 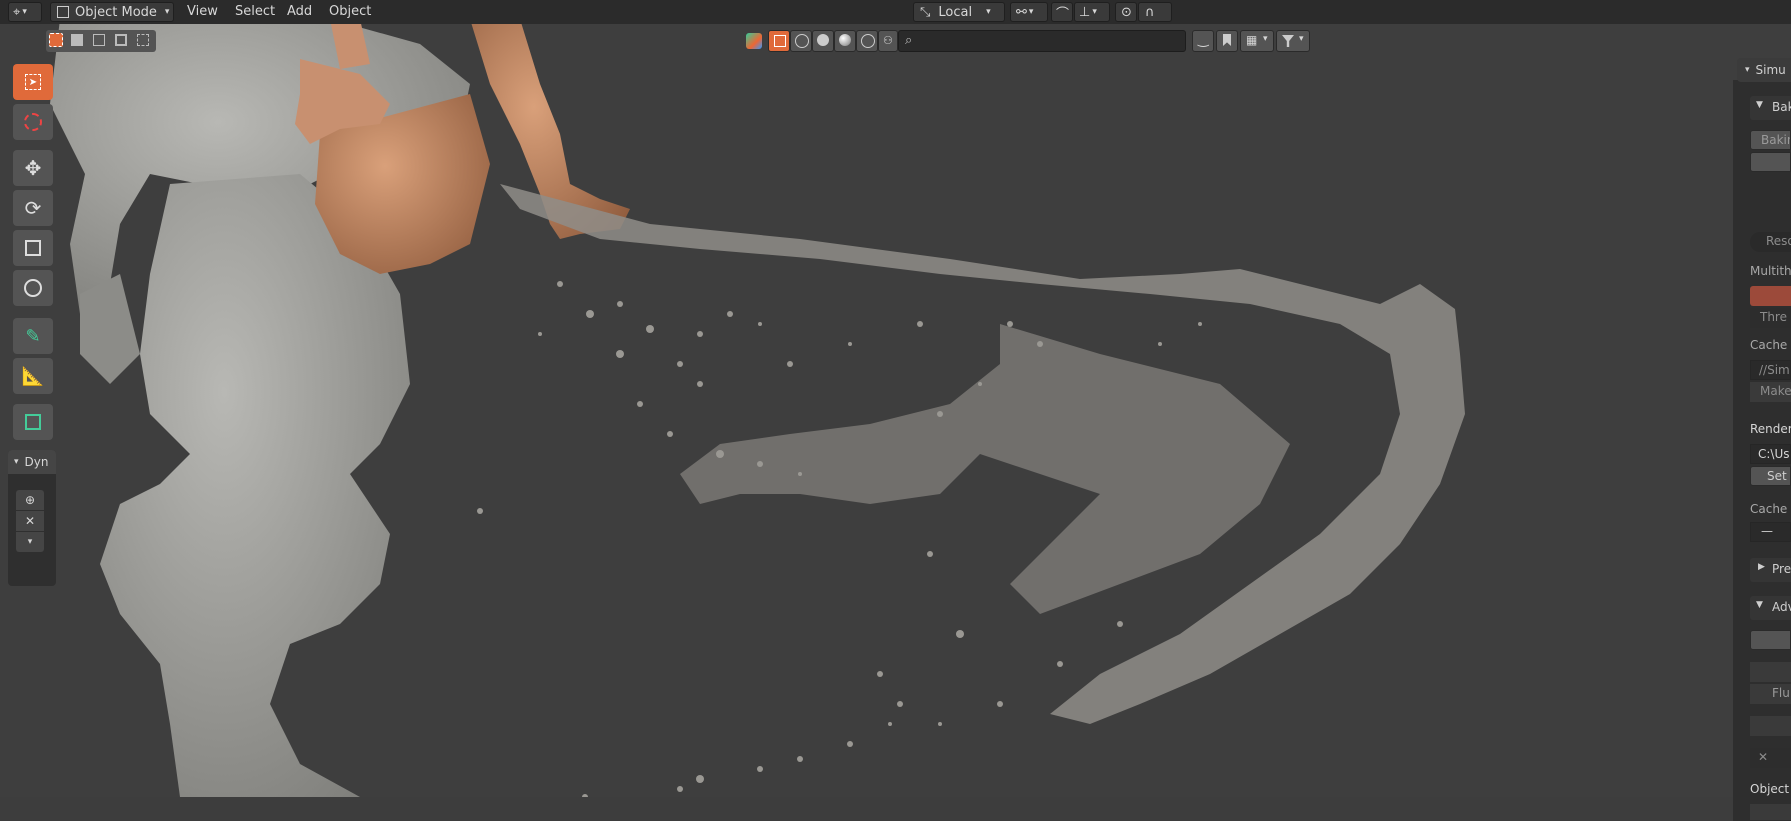 What do you see at coordinates (1770, 271) in the screenshot?
I see `multithread-label: Multith` at bounding box center [1770, 271].